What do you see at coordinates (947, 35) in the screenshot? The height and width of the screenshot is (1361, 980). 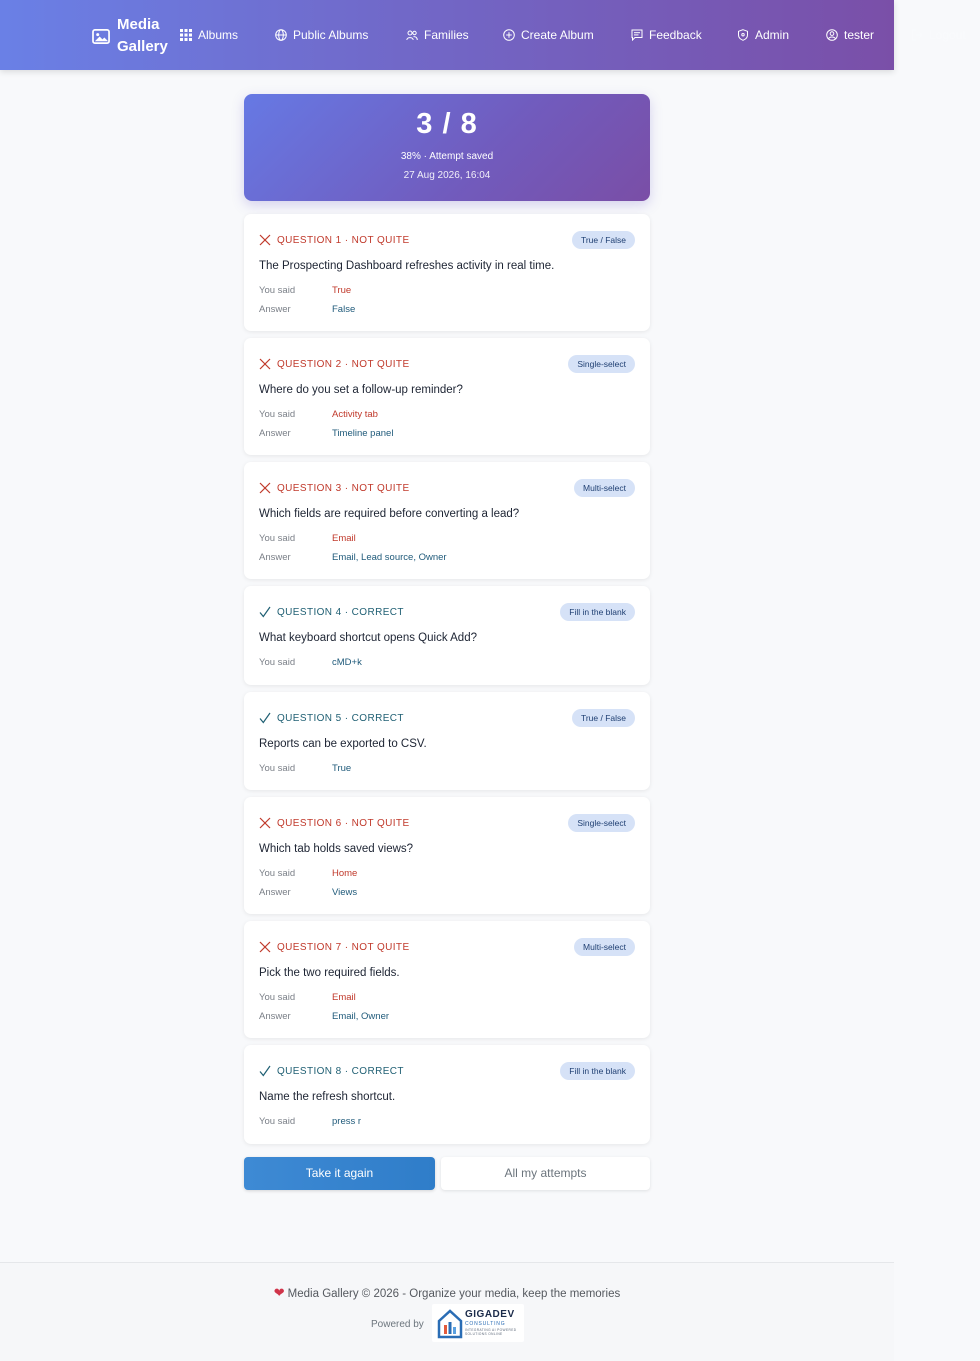 I see `nav-label: Logout` at bounding box center [947, 35].